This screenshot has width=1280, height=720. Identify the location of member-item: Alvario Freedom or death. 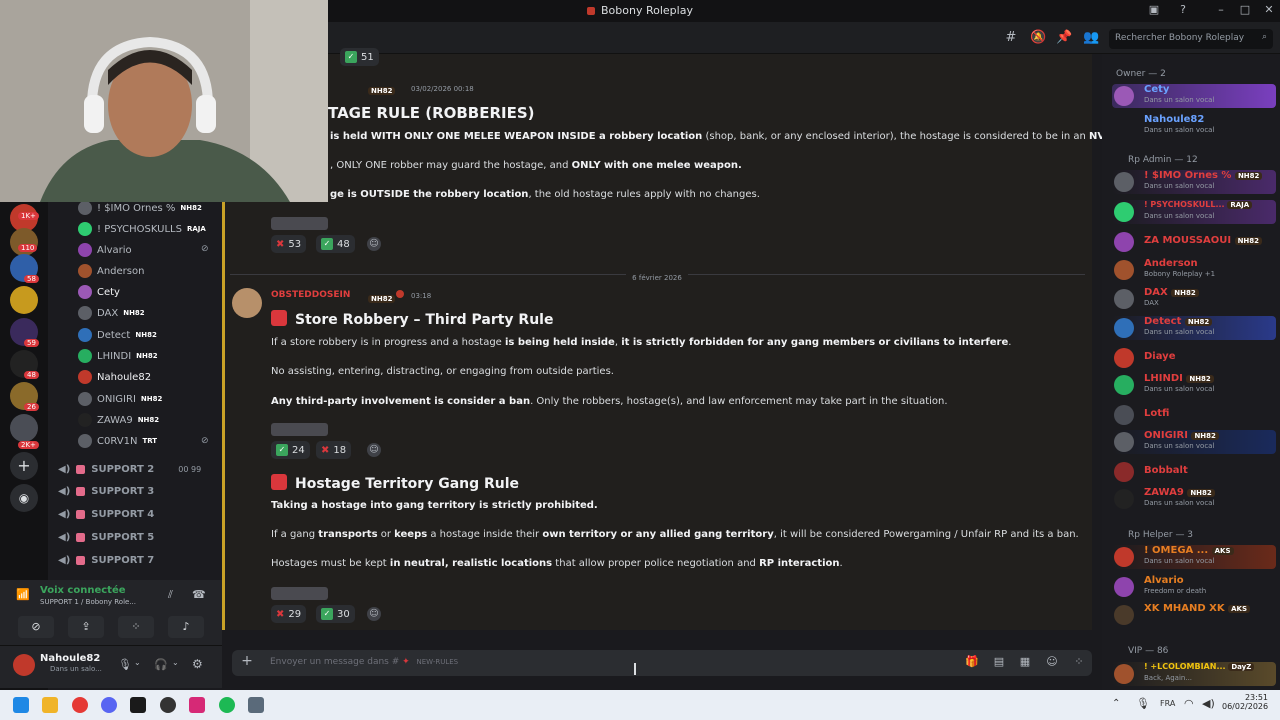
(1194, 587).